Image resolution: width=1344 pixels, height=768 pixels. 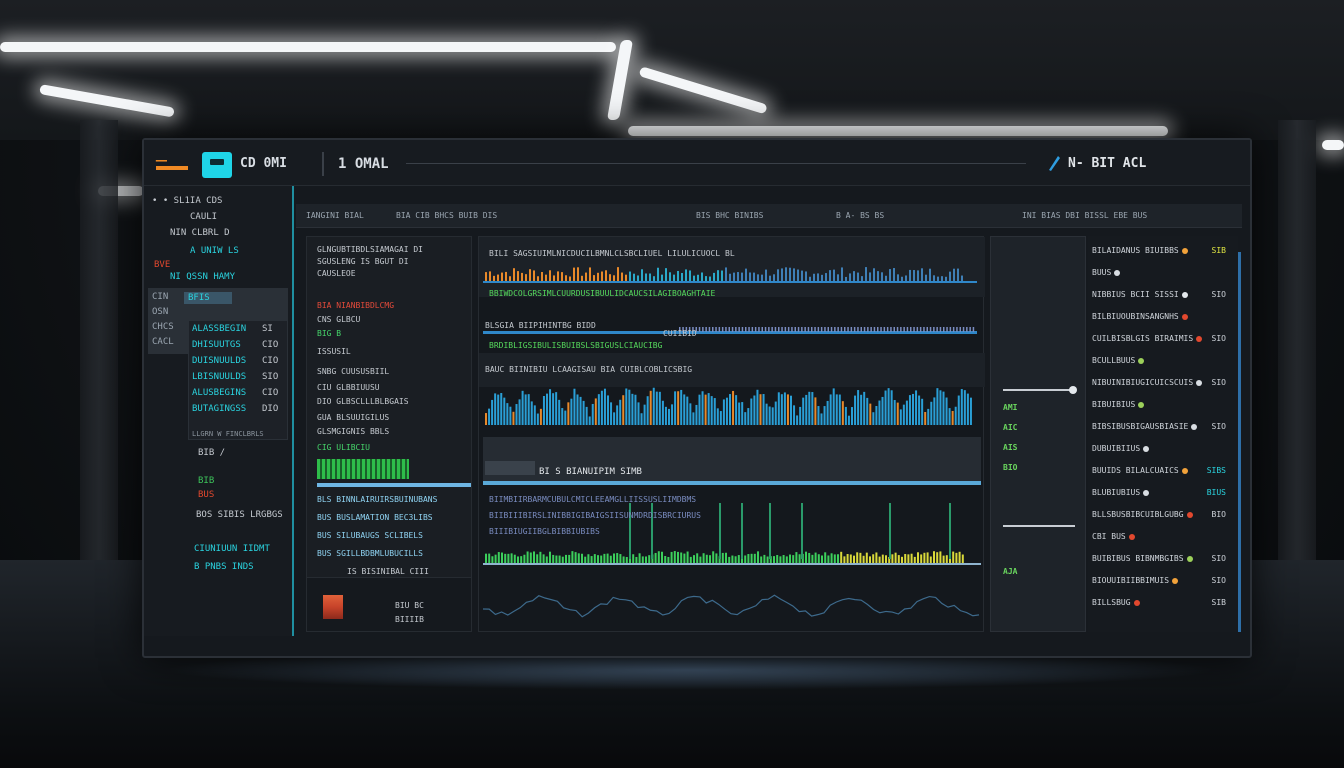 I want to click on channel-name: NIBUINIBIUGICUICSCUIS, so click(x=1143, y=382).